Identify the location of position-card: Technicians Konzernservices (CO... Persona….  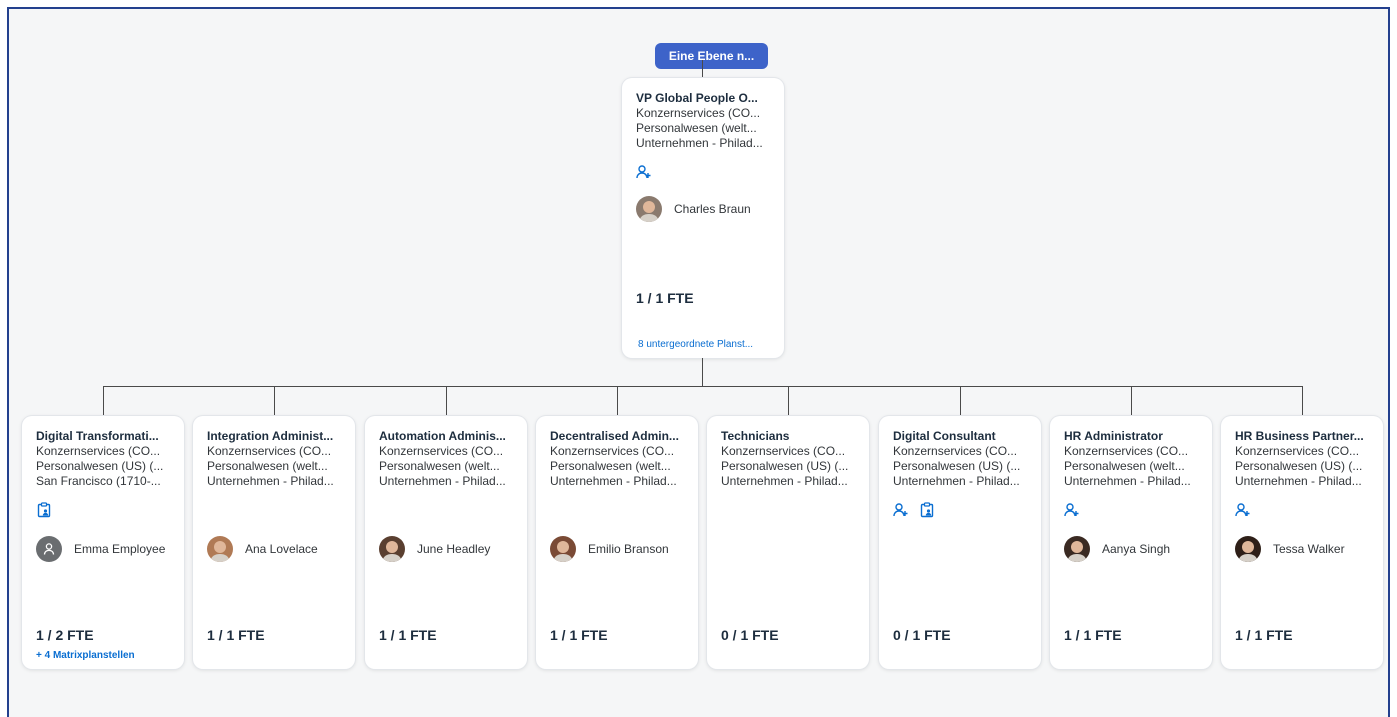
(788, 542).